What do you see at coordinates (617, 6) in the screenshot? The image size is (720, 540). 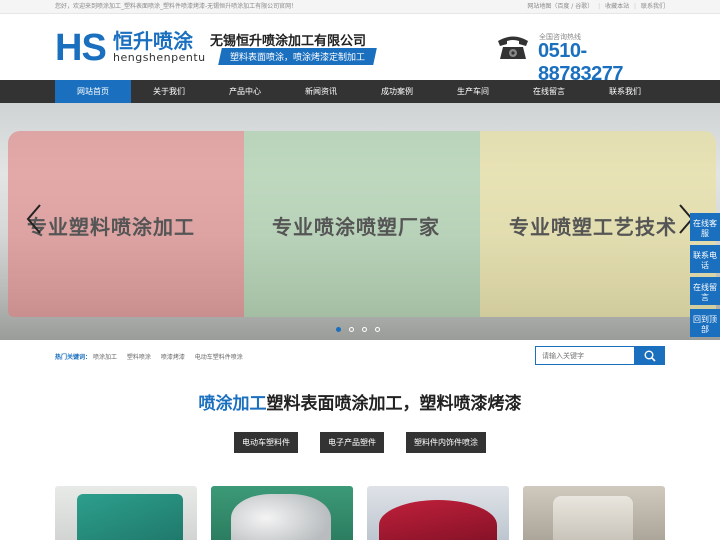 I see `bookmark-link: 收藏本站` at bounding box center [617, 6].